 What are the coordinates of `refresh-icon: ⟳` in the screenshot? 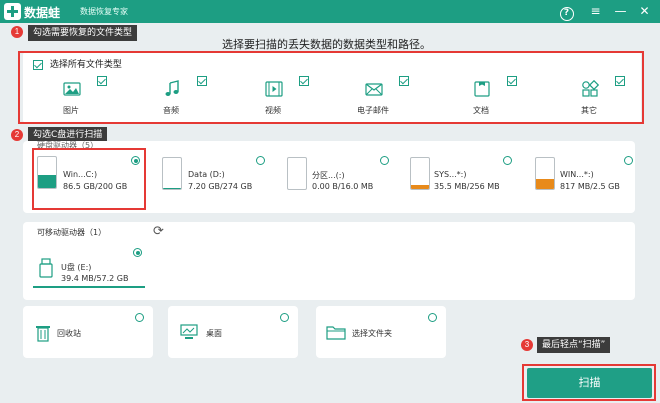 It's located at (158, 231).